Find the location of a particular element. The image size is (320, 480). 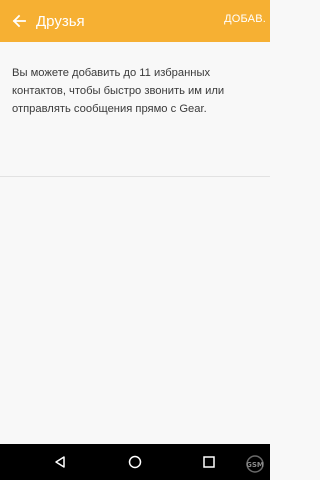

triangle-back-icon is located at coordinates (60, 462).